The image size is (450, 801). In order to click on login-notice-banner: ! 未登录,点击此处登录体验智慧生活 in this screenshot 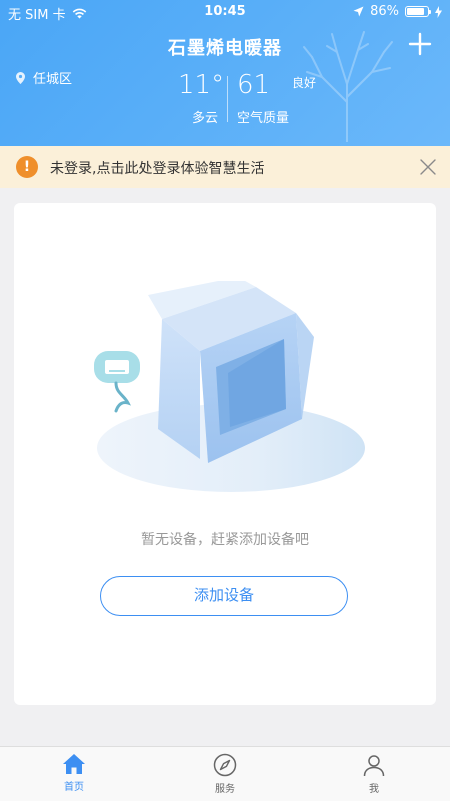, I will do `click(225, 167)`.